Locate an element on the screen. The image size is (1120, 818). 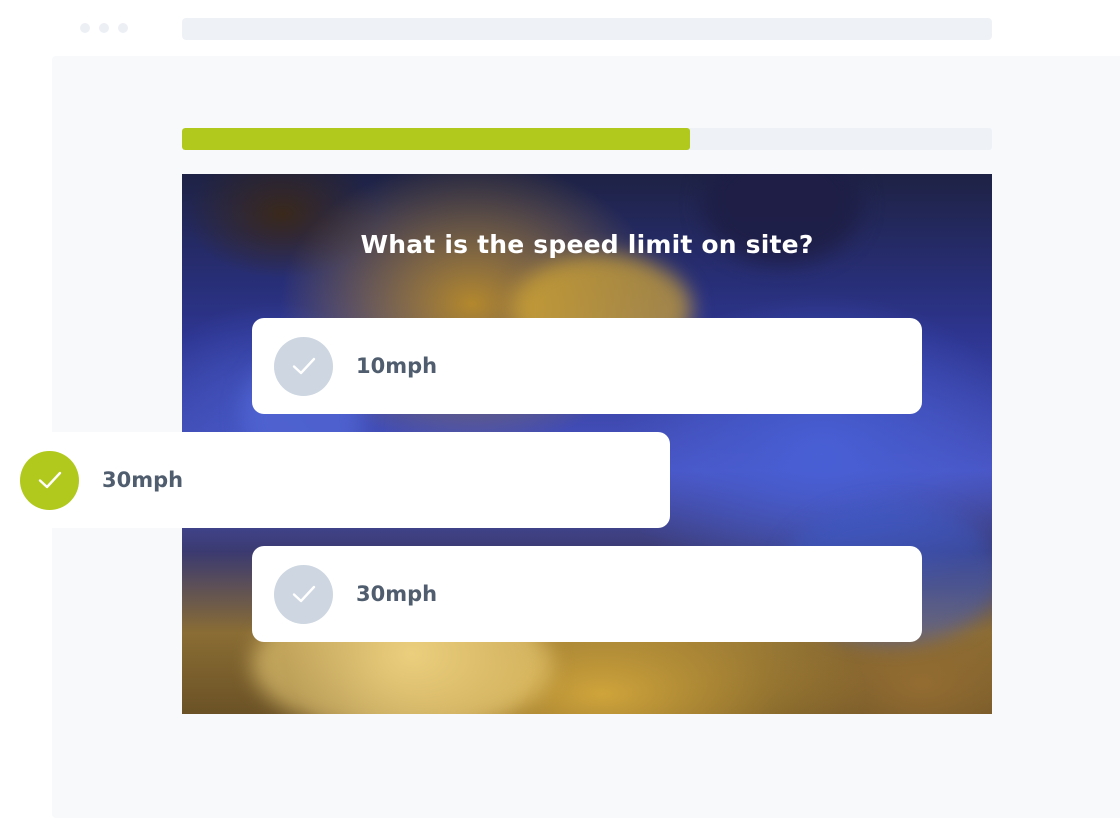
answer-option-label: 10mph is located at coordinates (397, 366).